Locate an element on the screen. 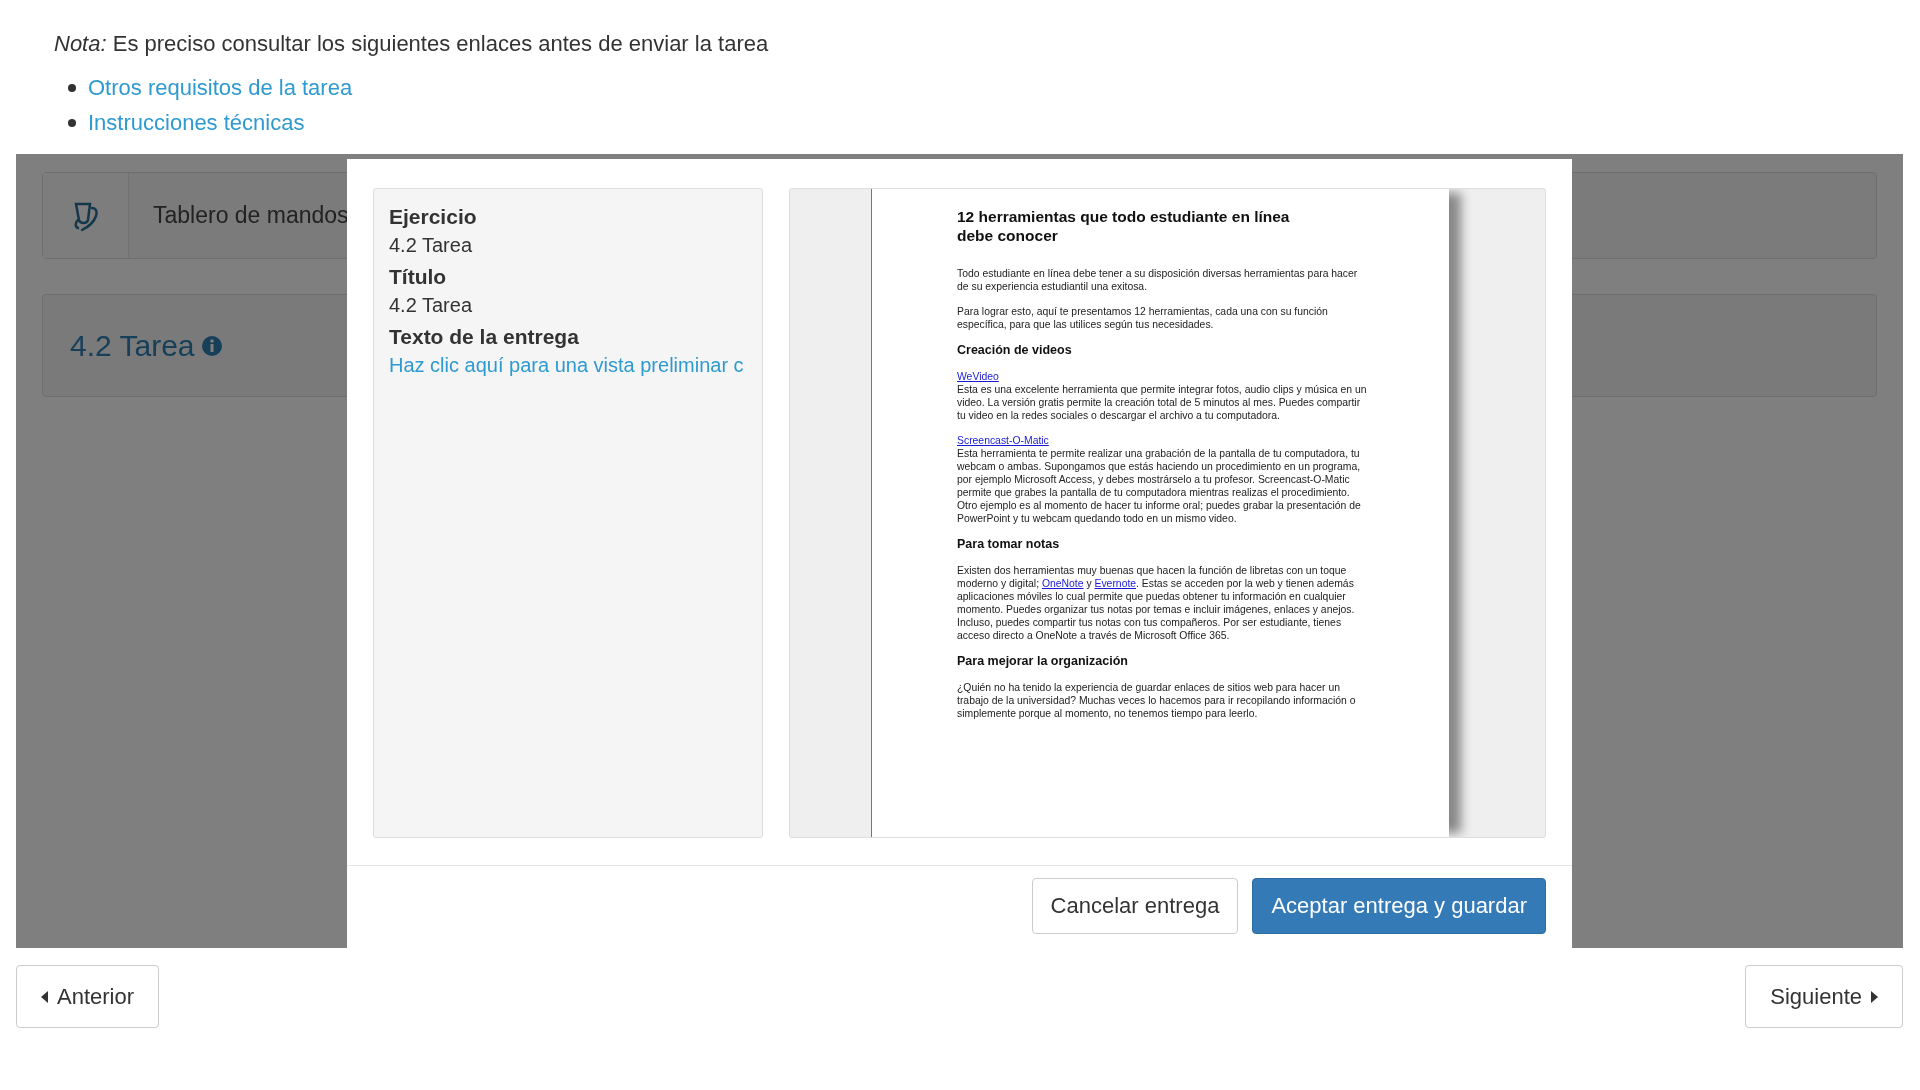  document-link: OneNote is located at coordinates (1062, 583).